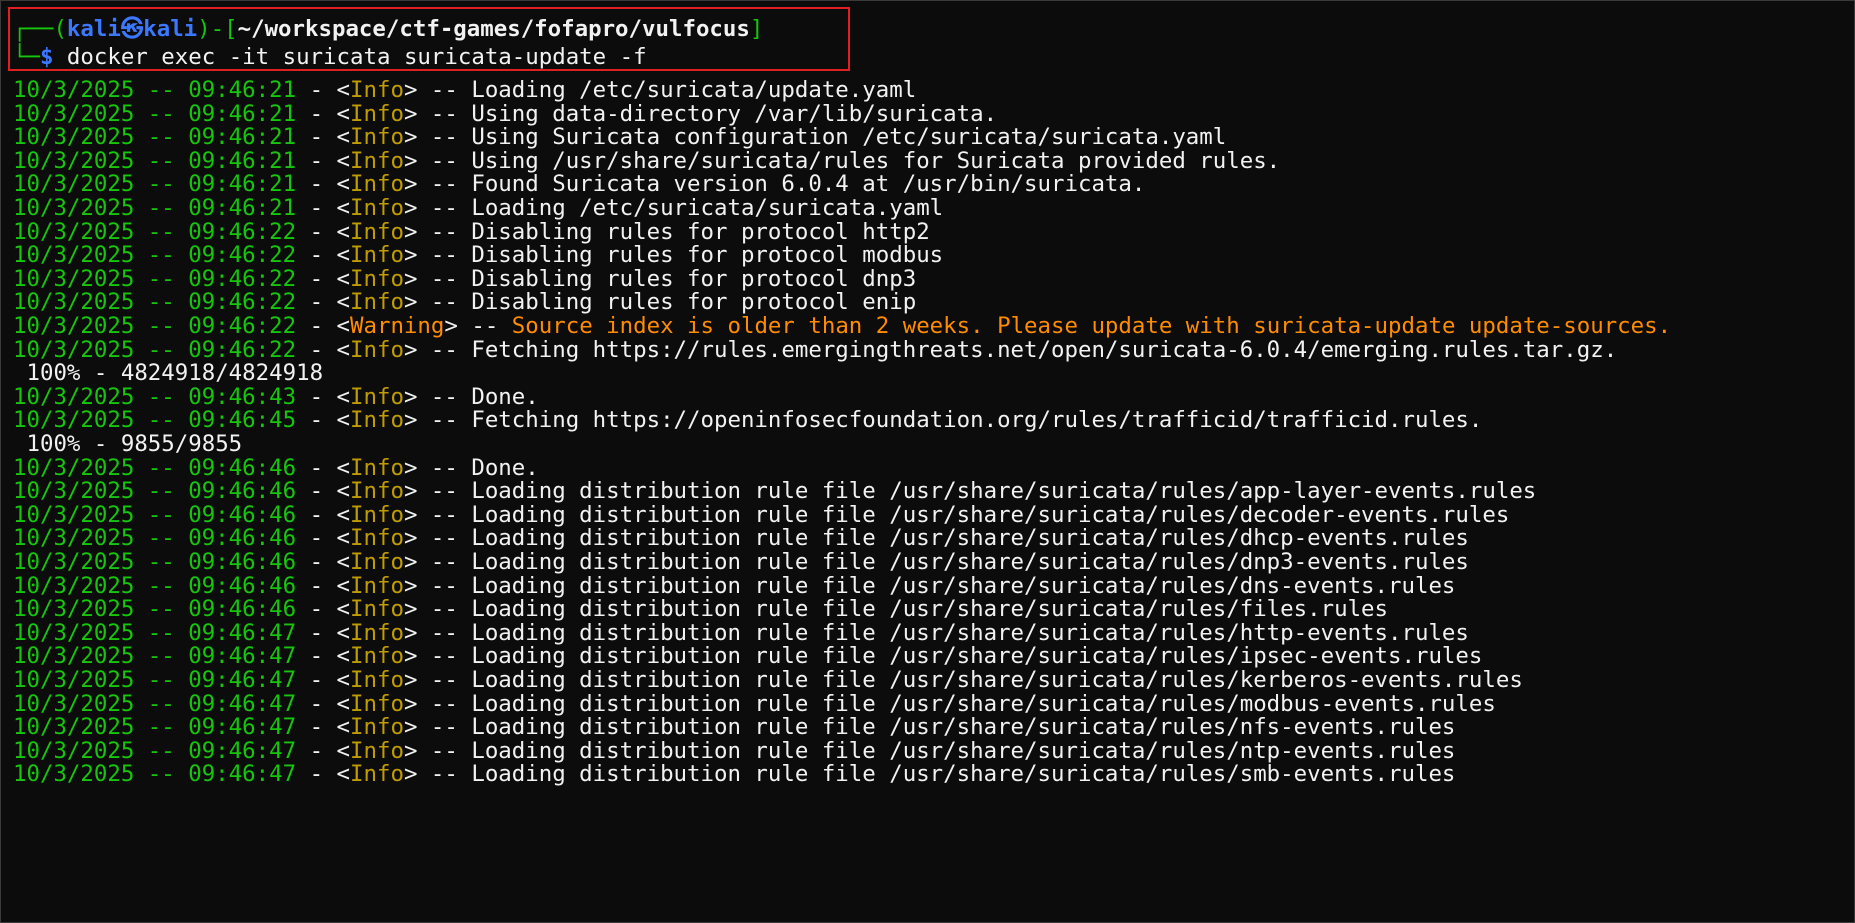 The height and width of the screenshot is (923, 1855). Describe the element at coordinates (170, 29) in the screenshot. I see `prompt-host: kali` at that location.